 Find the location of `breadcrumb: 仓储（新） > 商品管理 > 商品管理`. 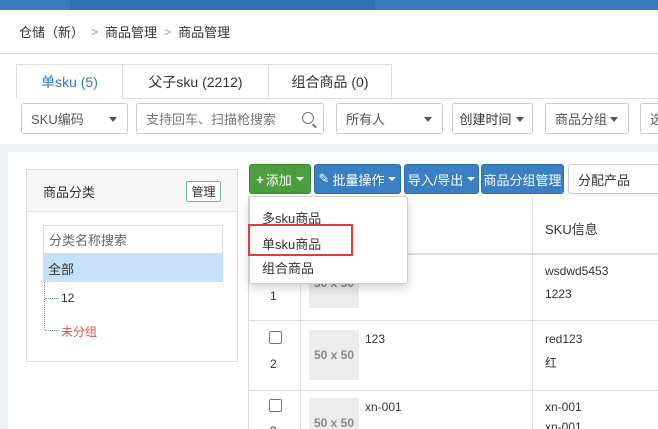

breadcrumb: 仓储（新） > 商品管理 > 商品管理 is located at coordinates (329, 32).